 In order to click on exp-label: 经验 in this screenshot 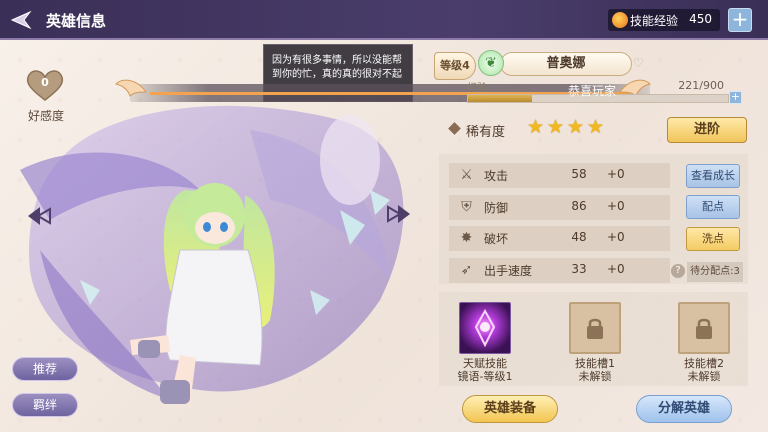, I will do `click(477, 88)`.